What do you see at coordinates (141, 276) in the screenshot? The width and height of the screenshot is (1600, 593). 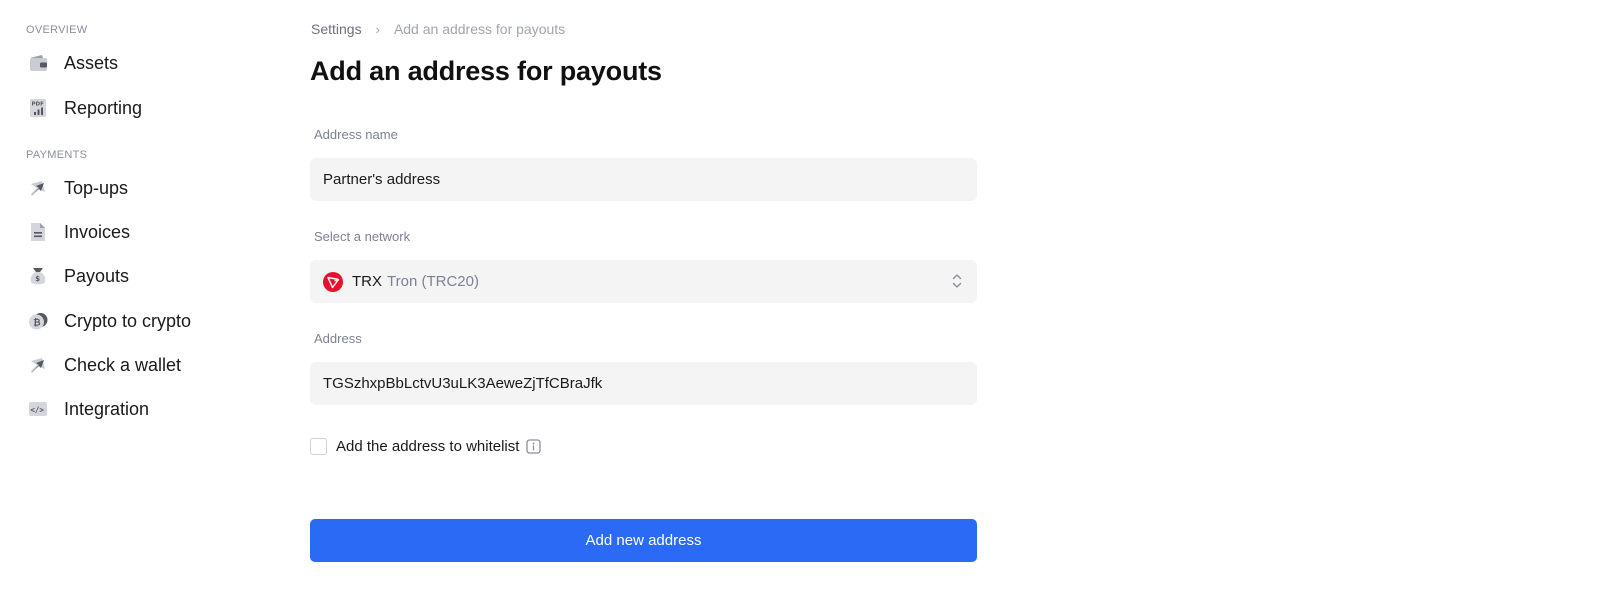 I see `sidebar-item-payouts: $ Payouts` at bounding box center [141, 276].